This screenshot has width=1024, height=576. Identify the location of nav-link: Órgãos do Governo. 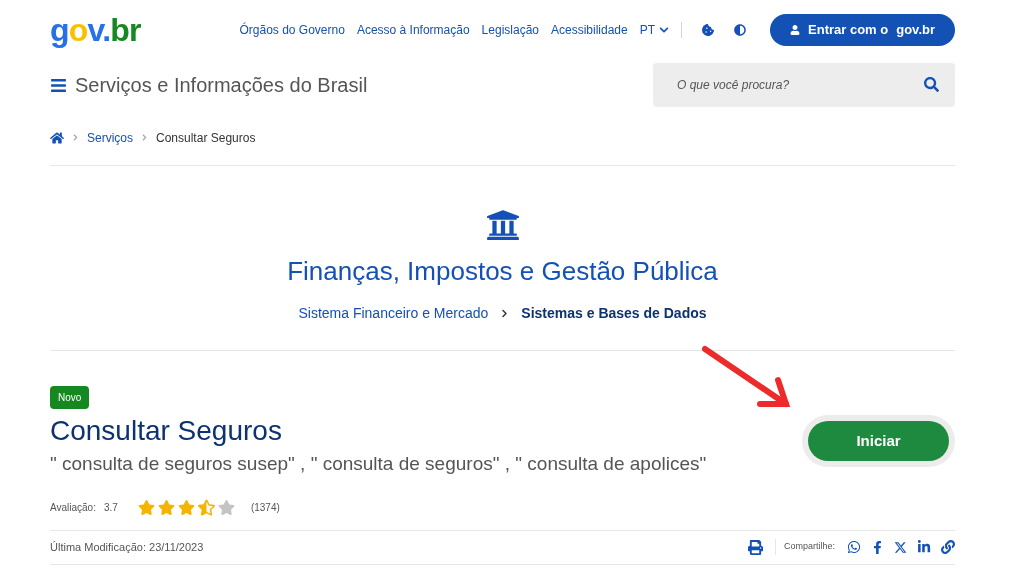
(292, 30).